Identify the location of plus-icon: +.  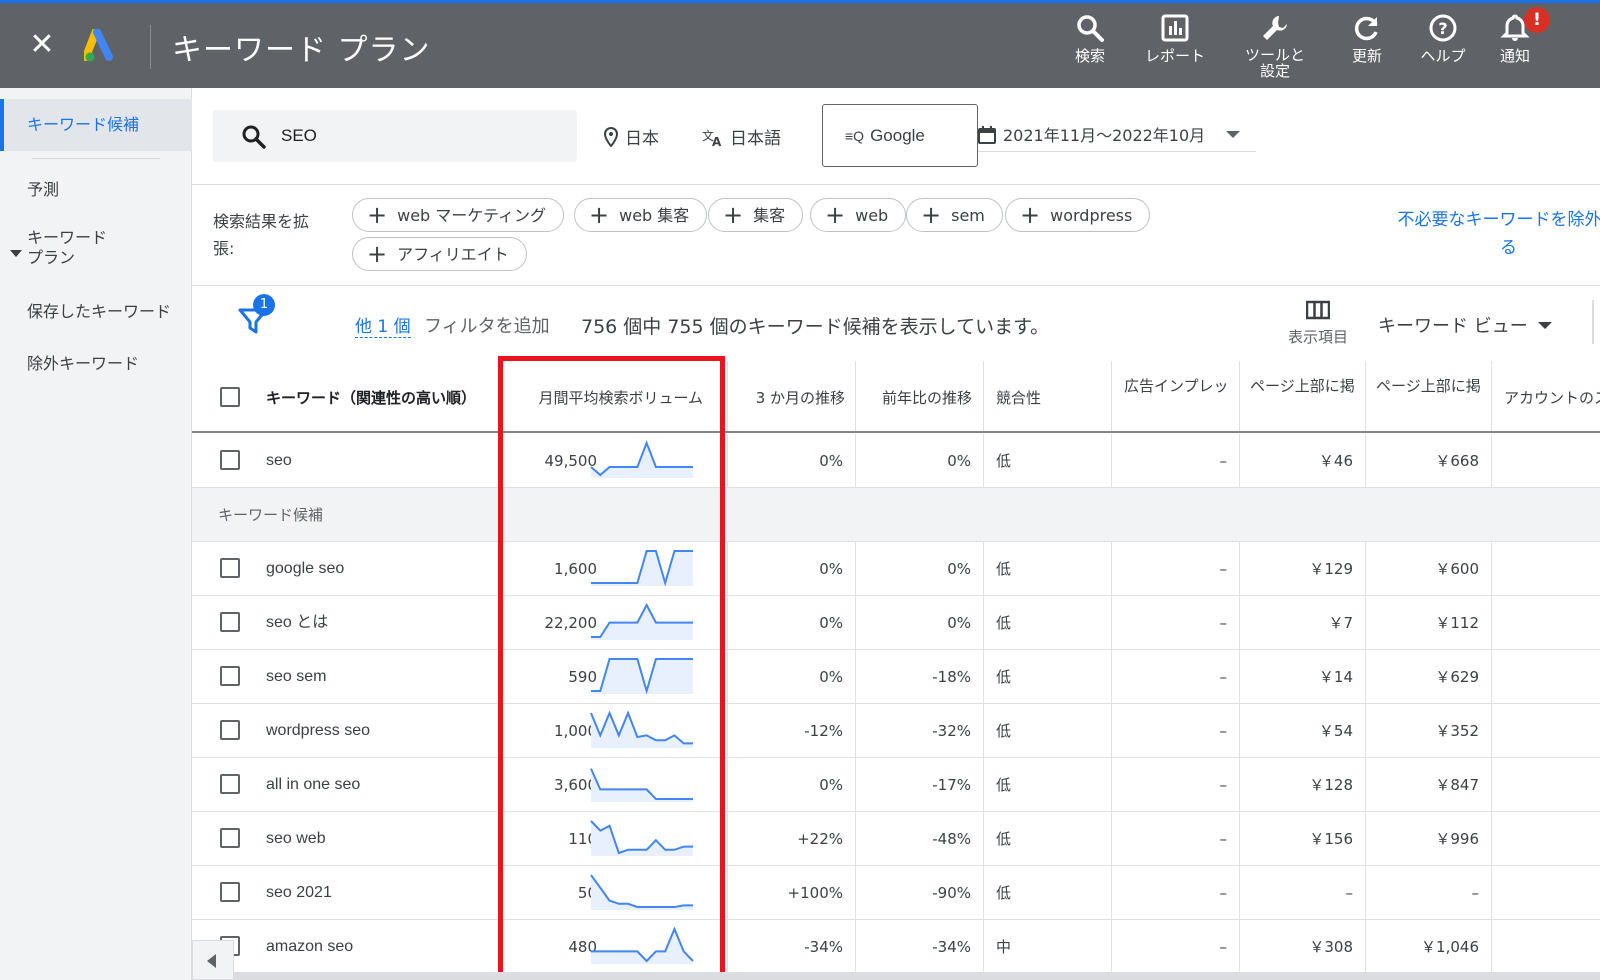
(931, 215).